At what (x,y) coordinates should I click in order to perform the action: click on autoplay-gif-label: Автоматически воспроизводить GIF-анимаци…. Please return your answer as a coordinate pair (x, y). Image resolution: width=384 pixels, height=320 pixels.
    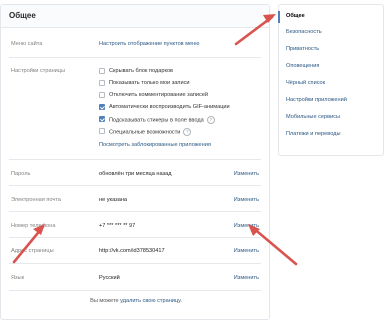
    Looking at the image, I should click on (169, 107).